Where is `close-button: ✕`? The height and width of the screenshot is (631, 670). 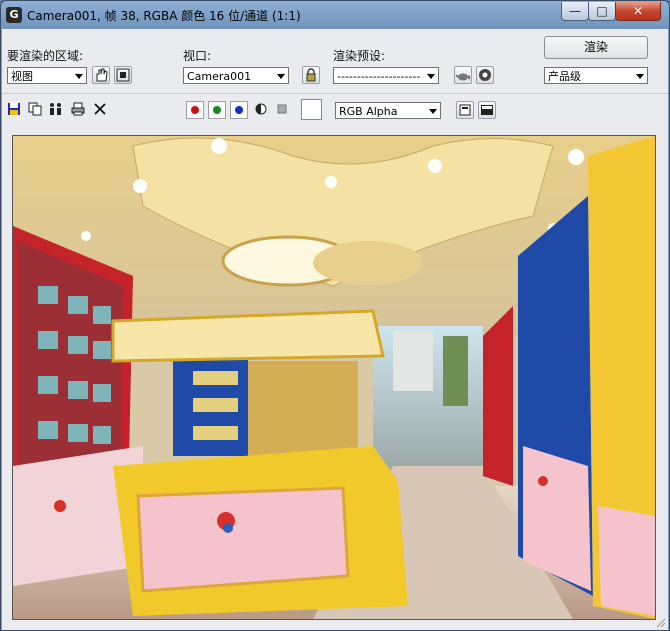
close-button: ✕ is located at coordinates (638, 11).